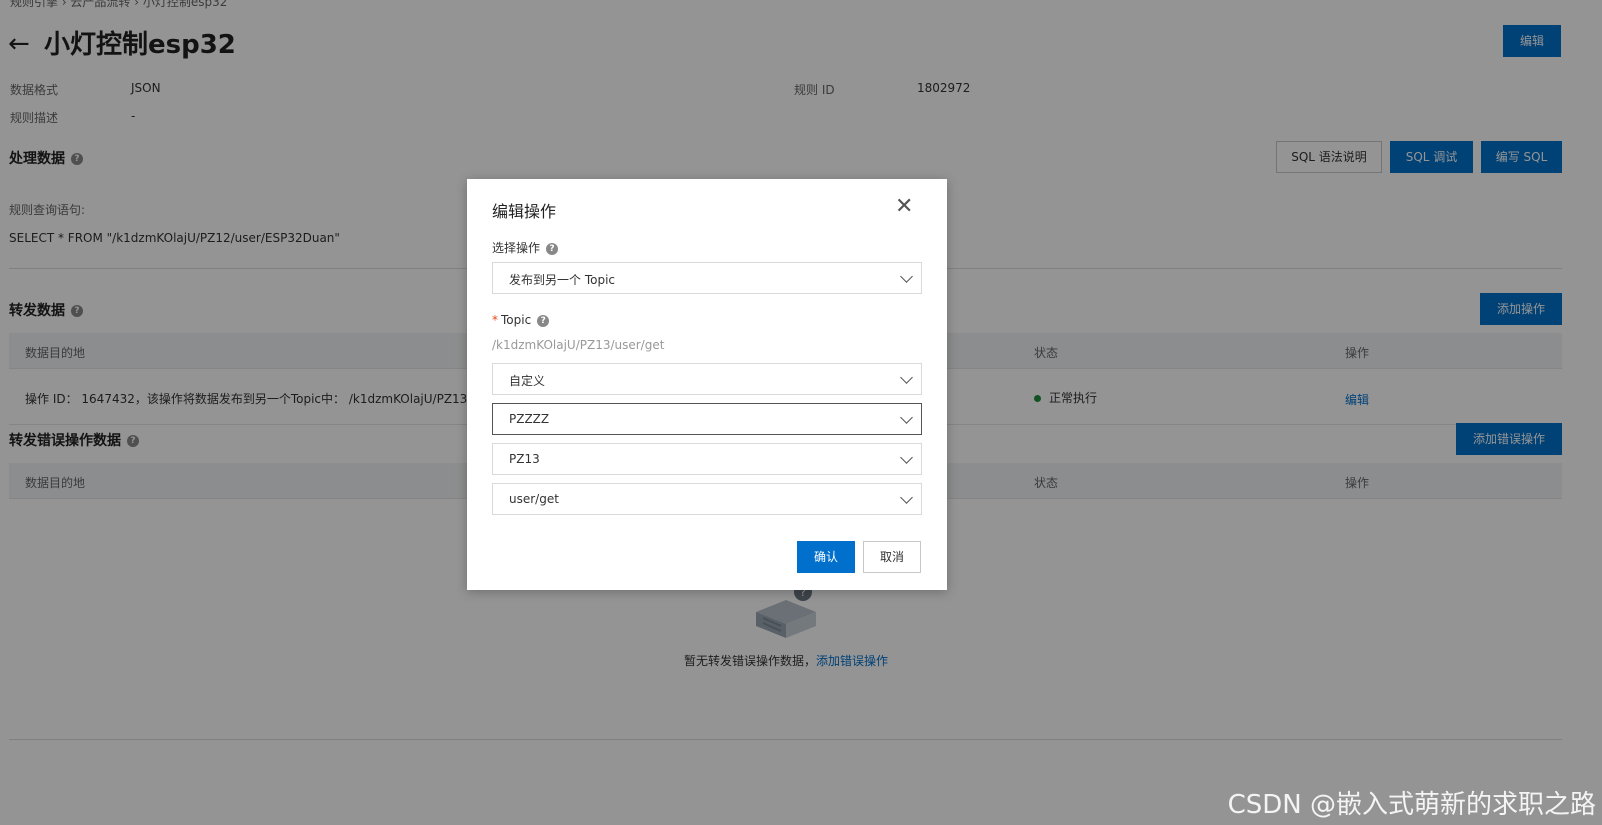 The height and width of the screenshot is (825, 1602). I want to click on close-icon: ✕, so click(904, 207).